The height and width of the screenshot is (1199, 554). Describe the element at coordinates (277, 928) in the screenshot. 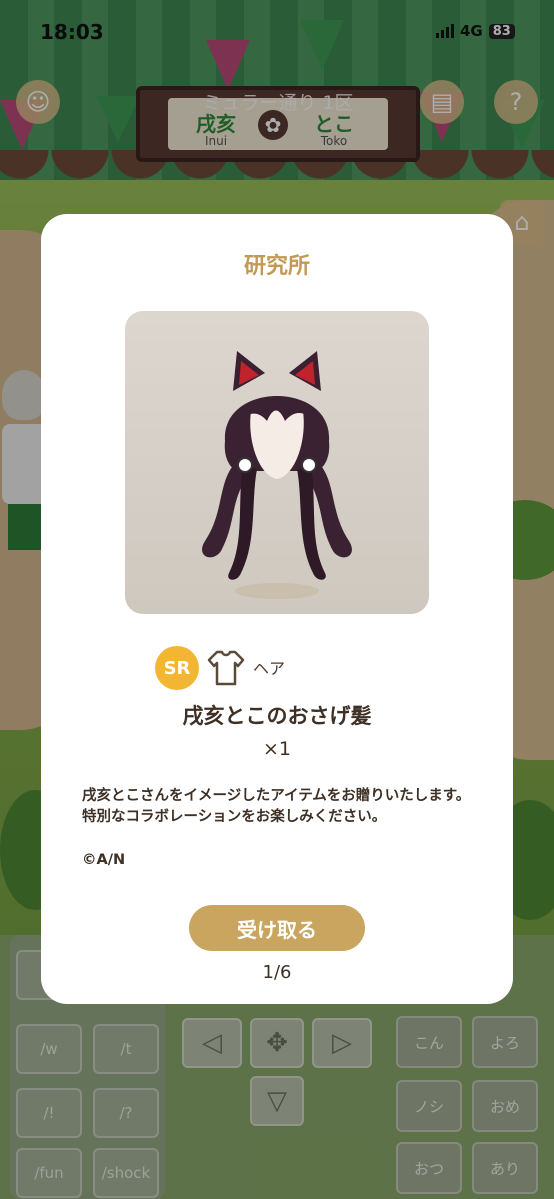

I see `receive-button: 受け取る` at that location.